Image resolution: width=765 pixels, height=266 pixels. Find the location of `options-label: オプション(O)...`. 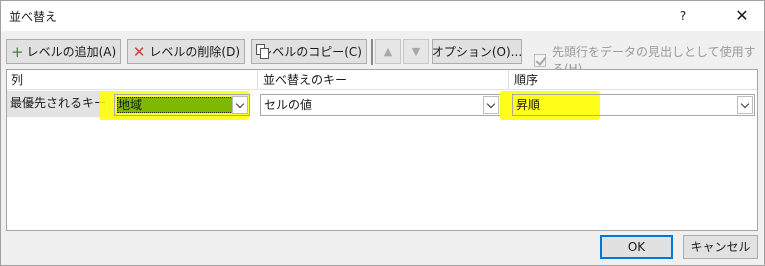

options-label: オプション(O)... is located at coordinates (477, 52).